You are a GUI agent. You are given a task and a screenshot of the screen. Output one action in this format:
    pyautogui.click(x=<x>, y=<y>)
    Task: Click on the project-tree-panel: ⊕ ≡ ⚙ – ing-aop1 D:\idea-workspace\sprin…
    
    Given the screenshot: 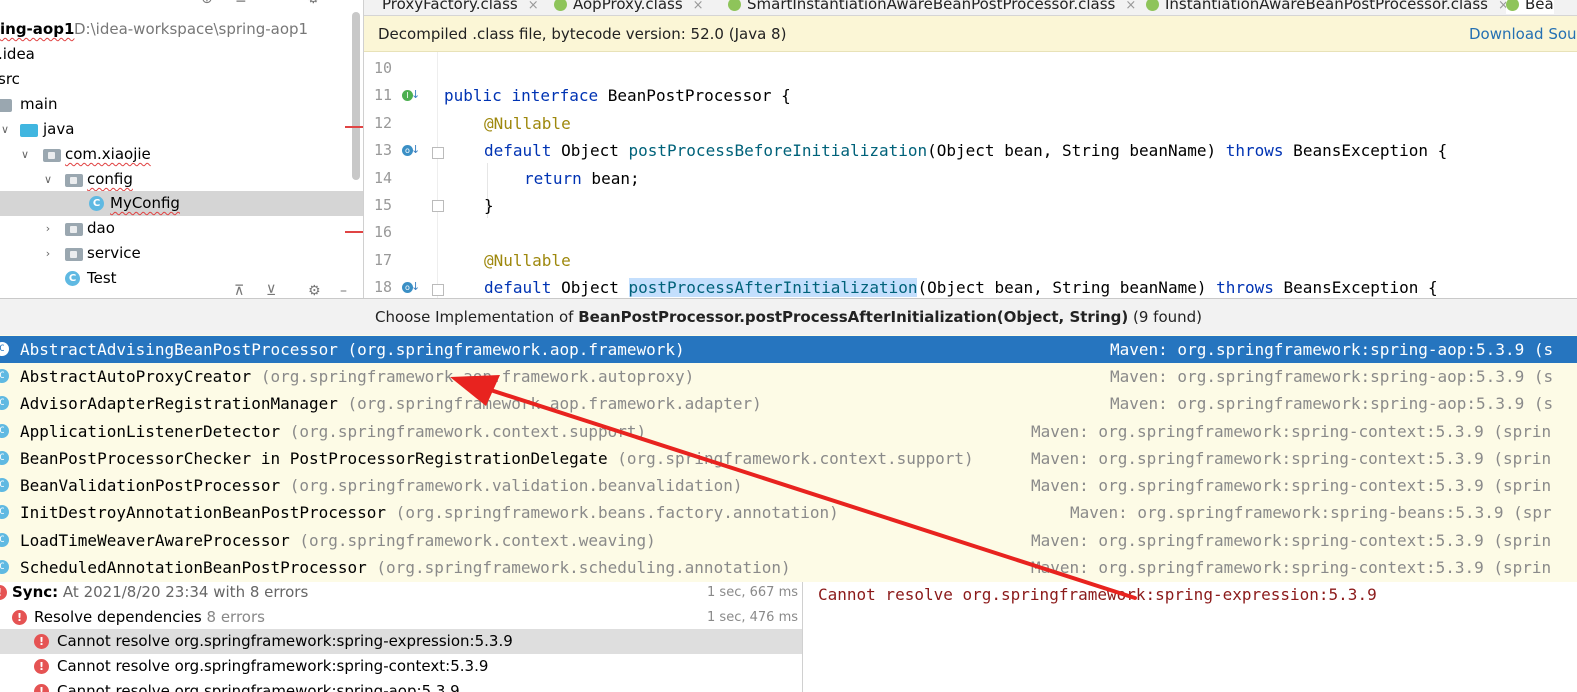 What is the action you would take?
    pyautogui.click(x=181, y=149)
    